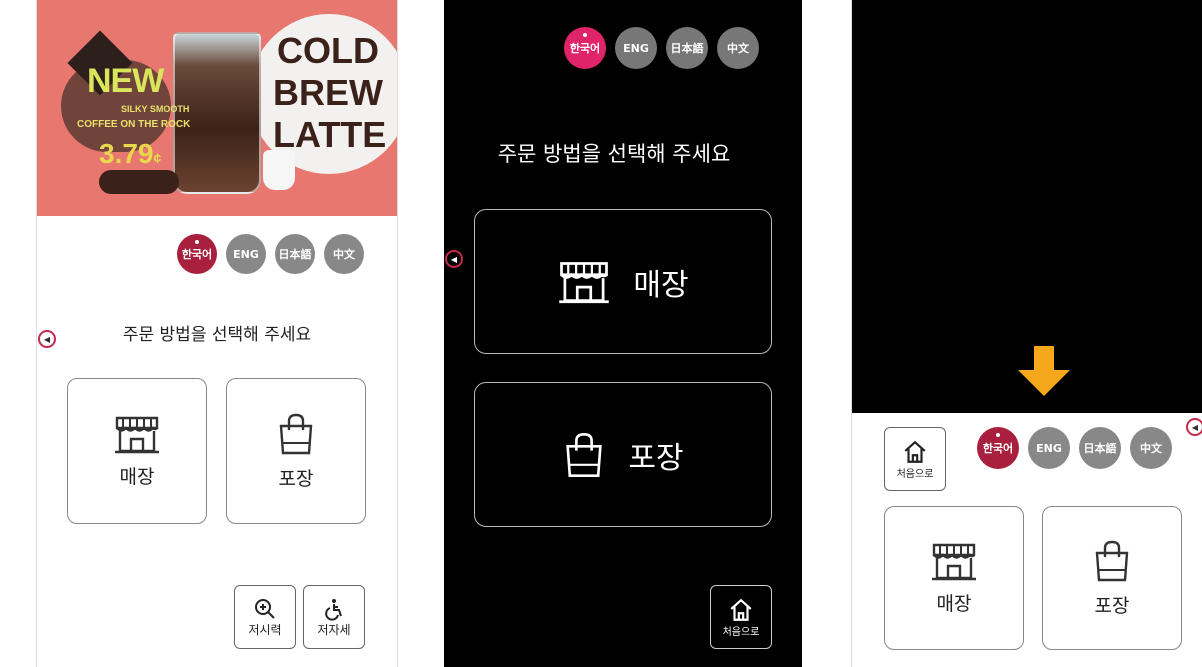  Describe the element at coordinates (265, 608) in the screenshot. I see `zoom-icon` at that location.